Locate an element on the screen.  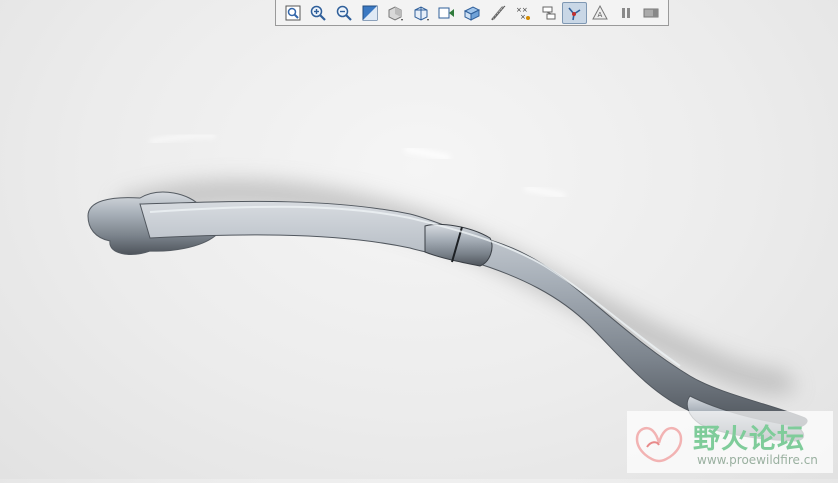
view-manager-icon is located at coordinates (446, 12).